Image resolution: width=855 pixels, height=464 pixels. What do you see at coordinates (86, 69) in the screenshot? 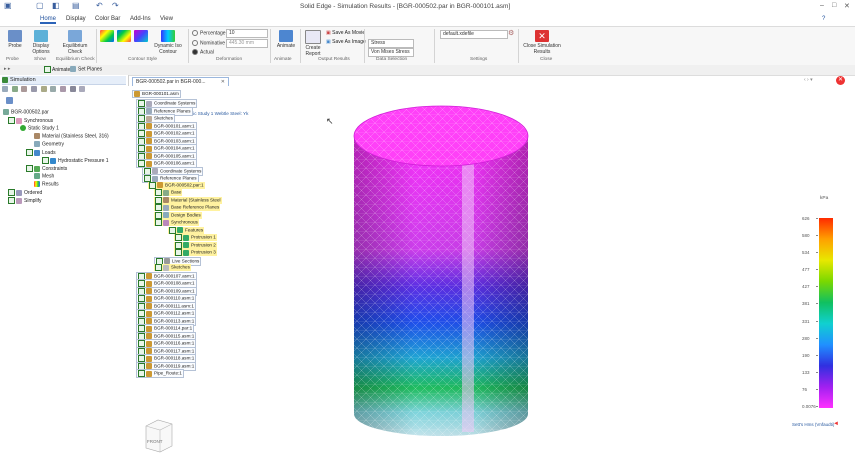
I see `set-planes-button: Set Planes` at bounding box center [86, 69].